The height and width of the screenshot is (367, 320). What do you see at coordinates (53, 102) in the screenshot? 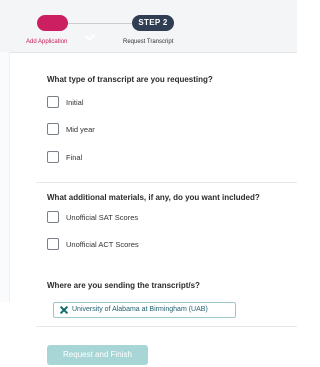
I see `initial-checkbox` at bounding box center [53, 102].